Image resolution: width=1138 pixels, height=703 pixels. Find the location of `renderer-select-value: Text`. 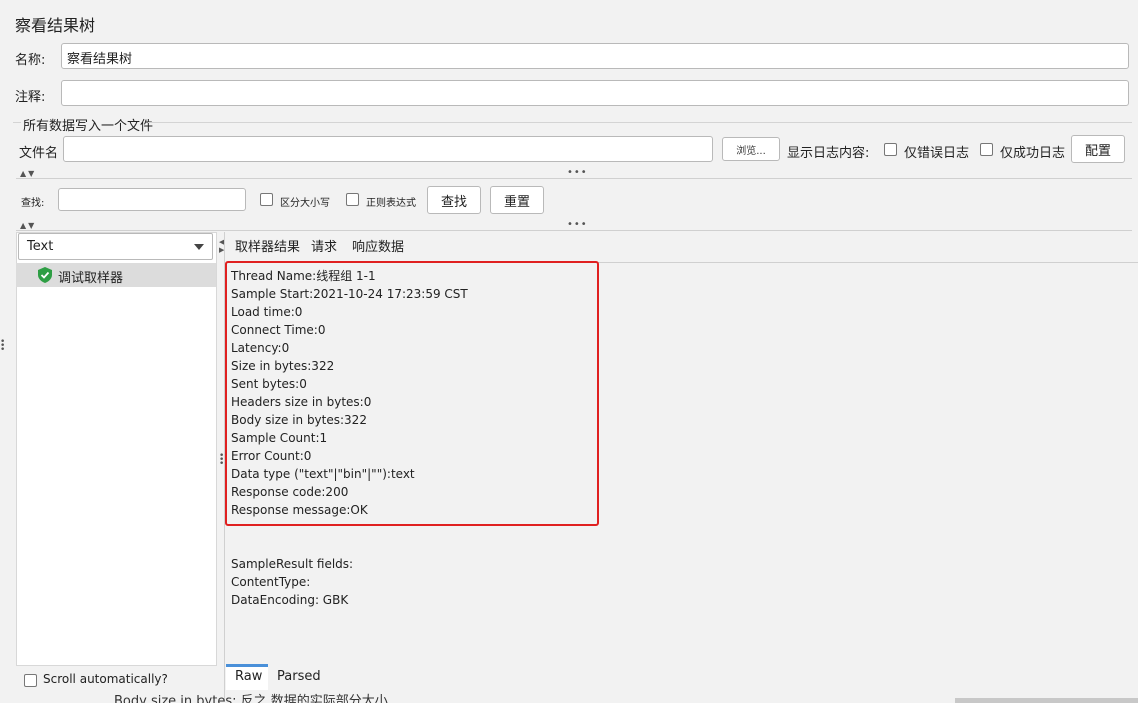

renderer-select-value: Text is located at coordinates (40, 246).